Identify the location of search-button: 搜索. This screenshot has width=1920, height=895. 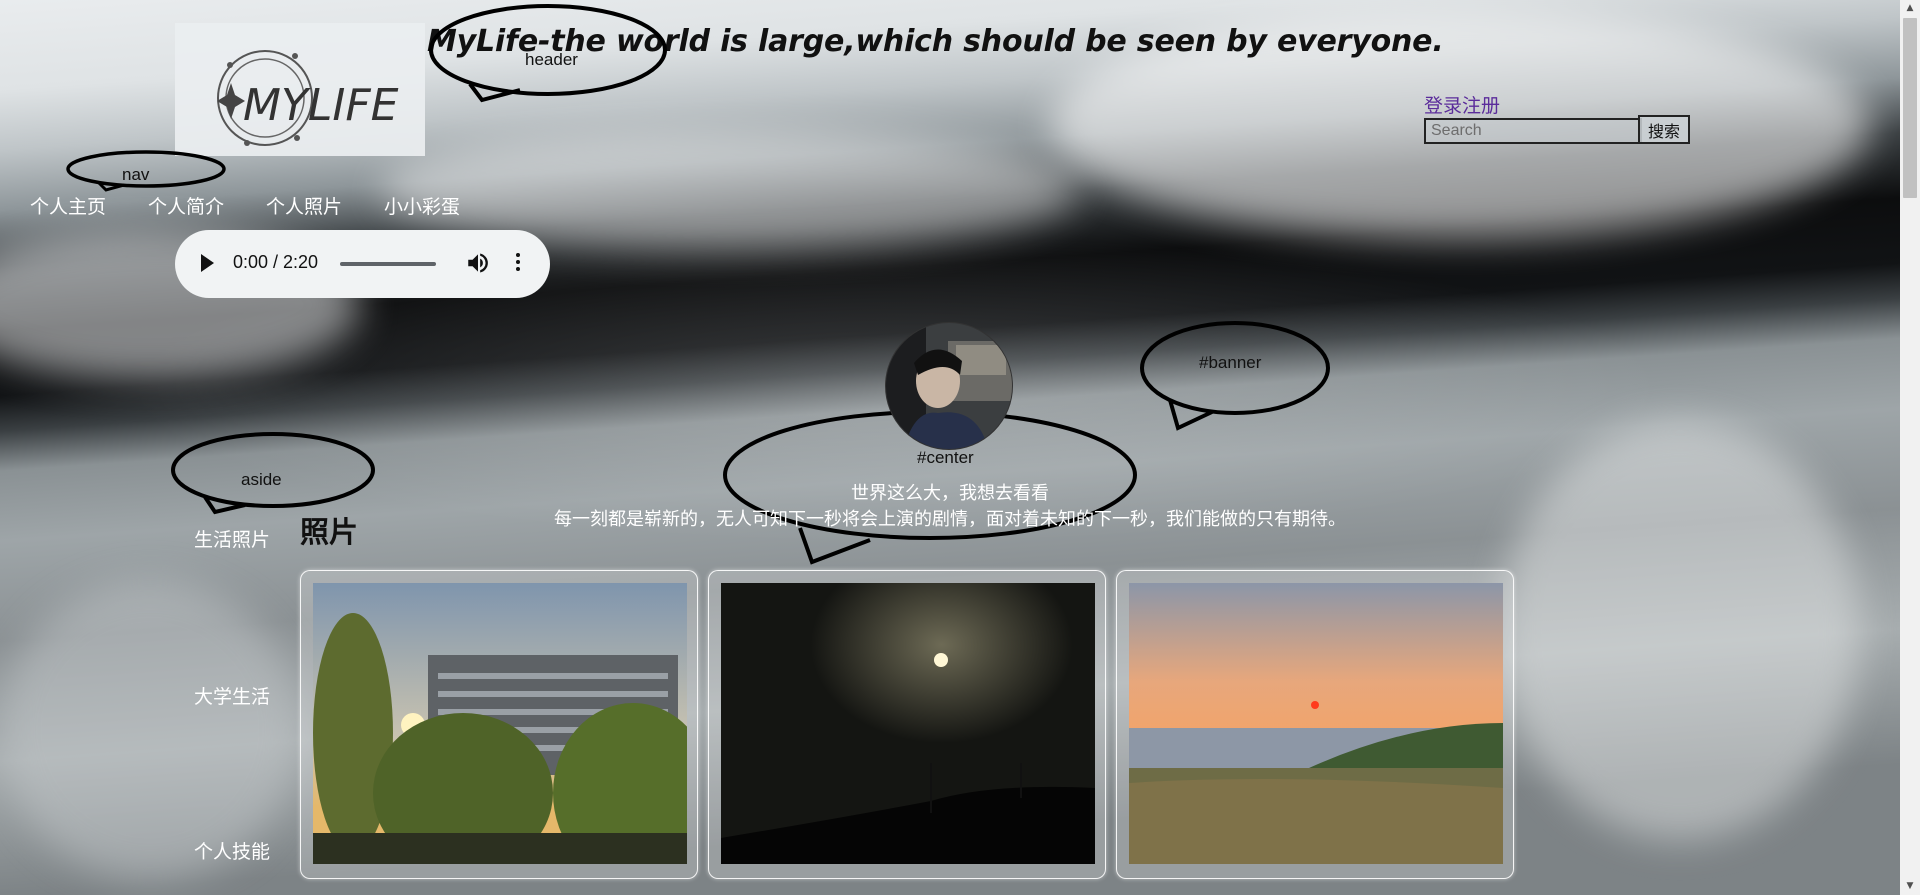
(1664, 129).